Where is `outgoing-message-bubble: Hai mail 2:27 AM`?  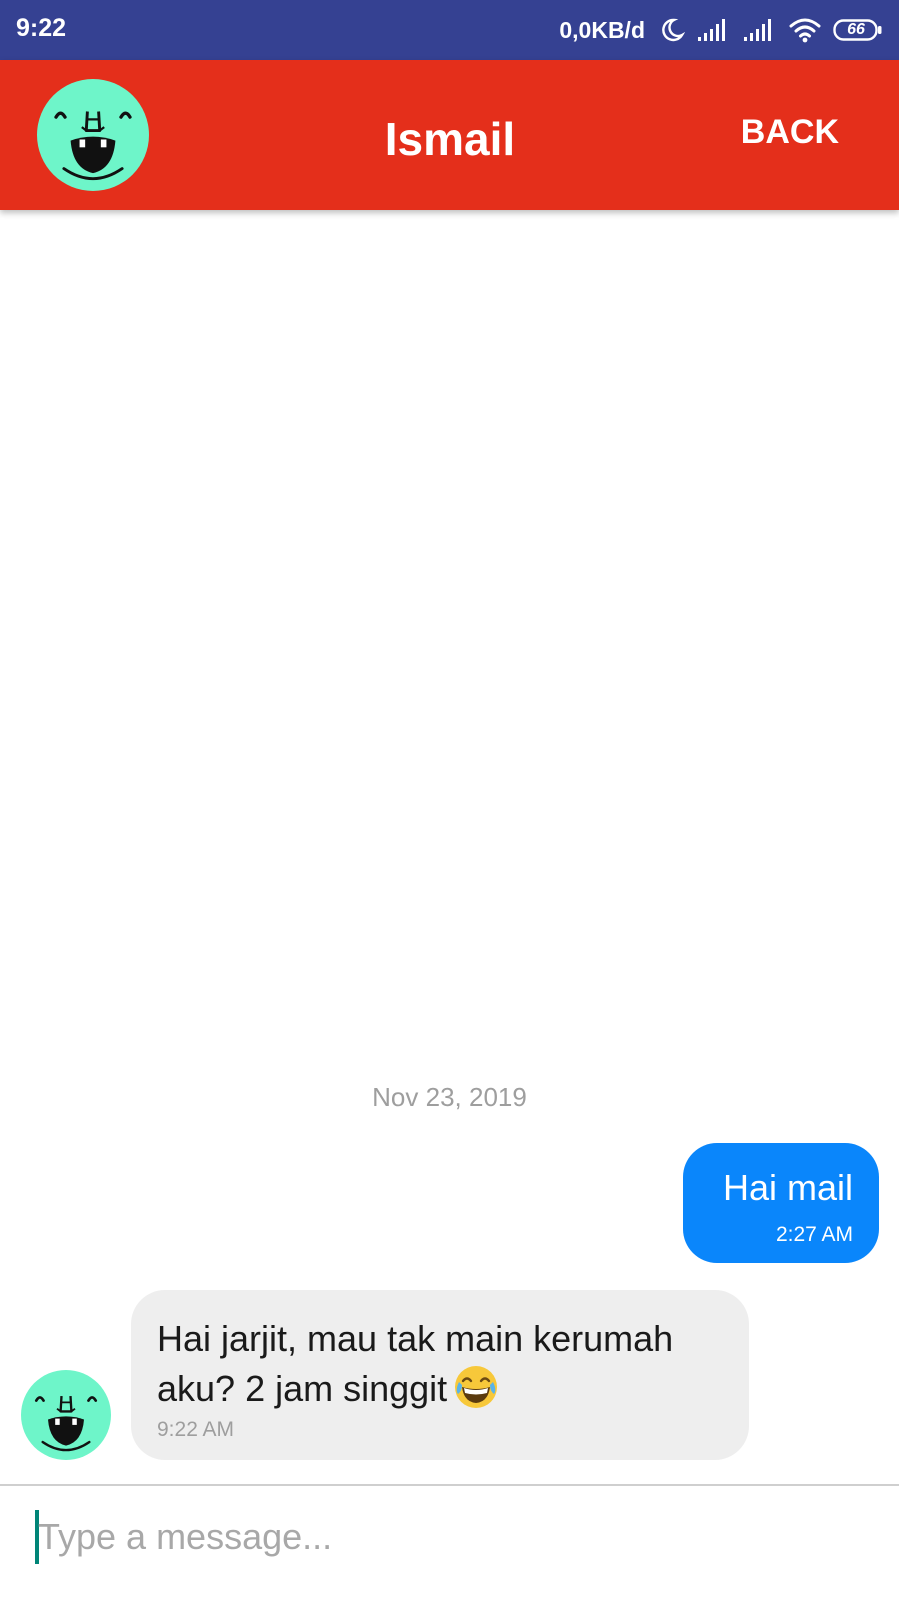
outgoing-message-bubble: Hai mail 2:27 AM is located at coordinates (781, 1203).